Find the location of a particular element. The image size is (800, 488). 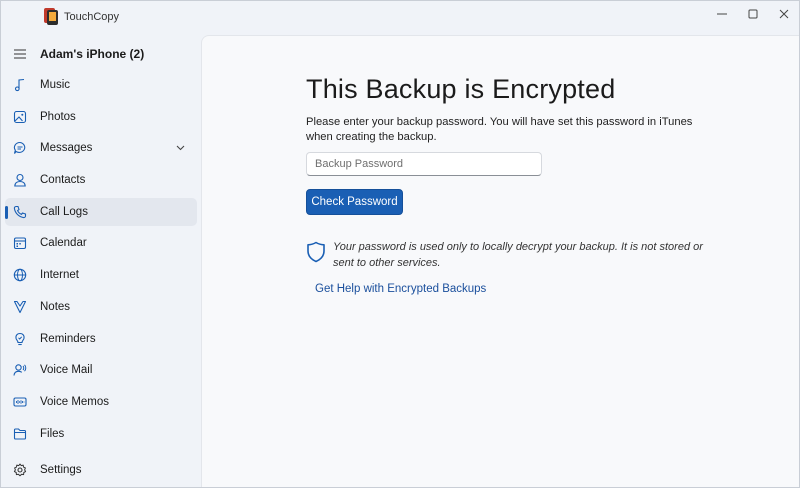

sidebar-item-label: Messages is located at coordinates (66, 148).